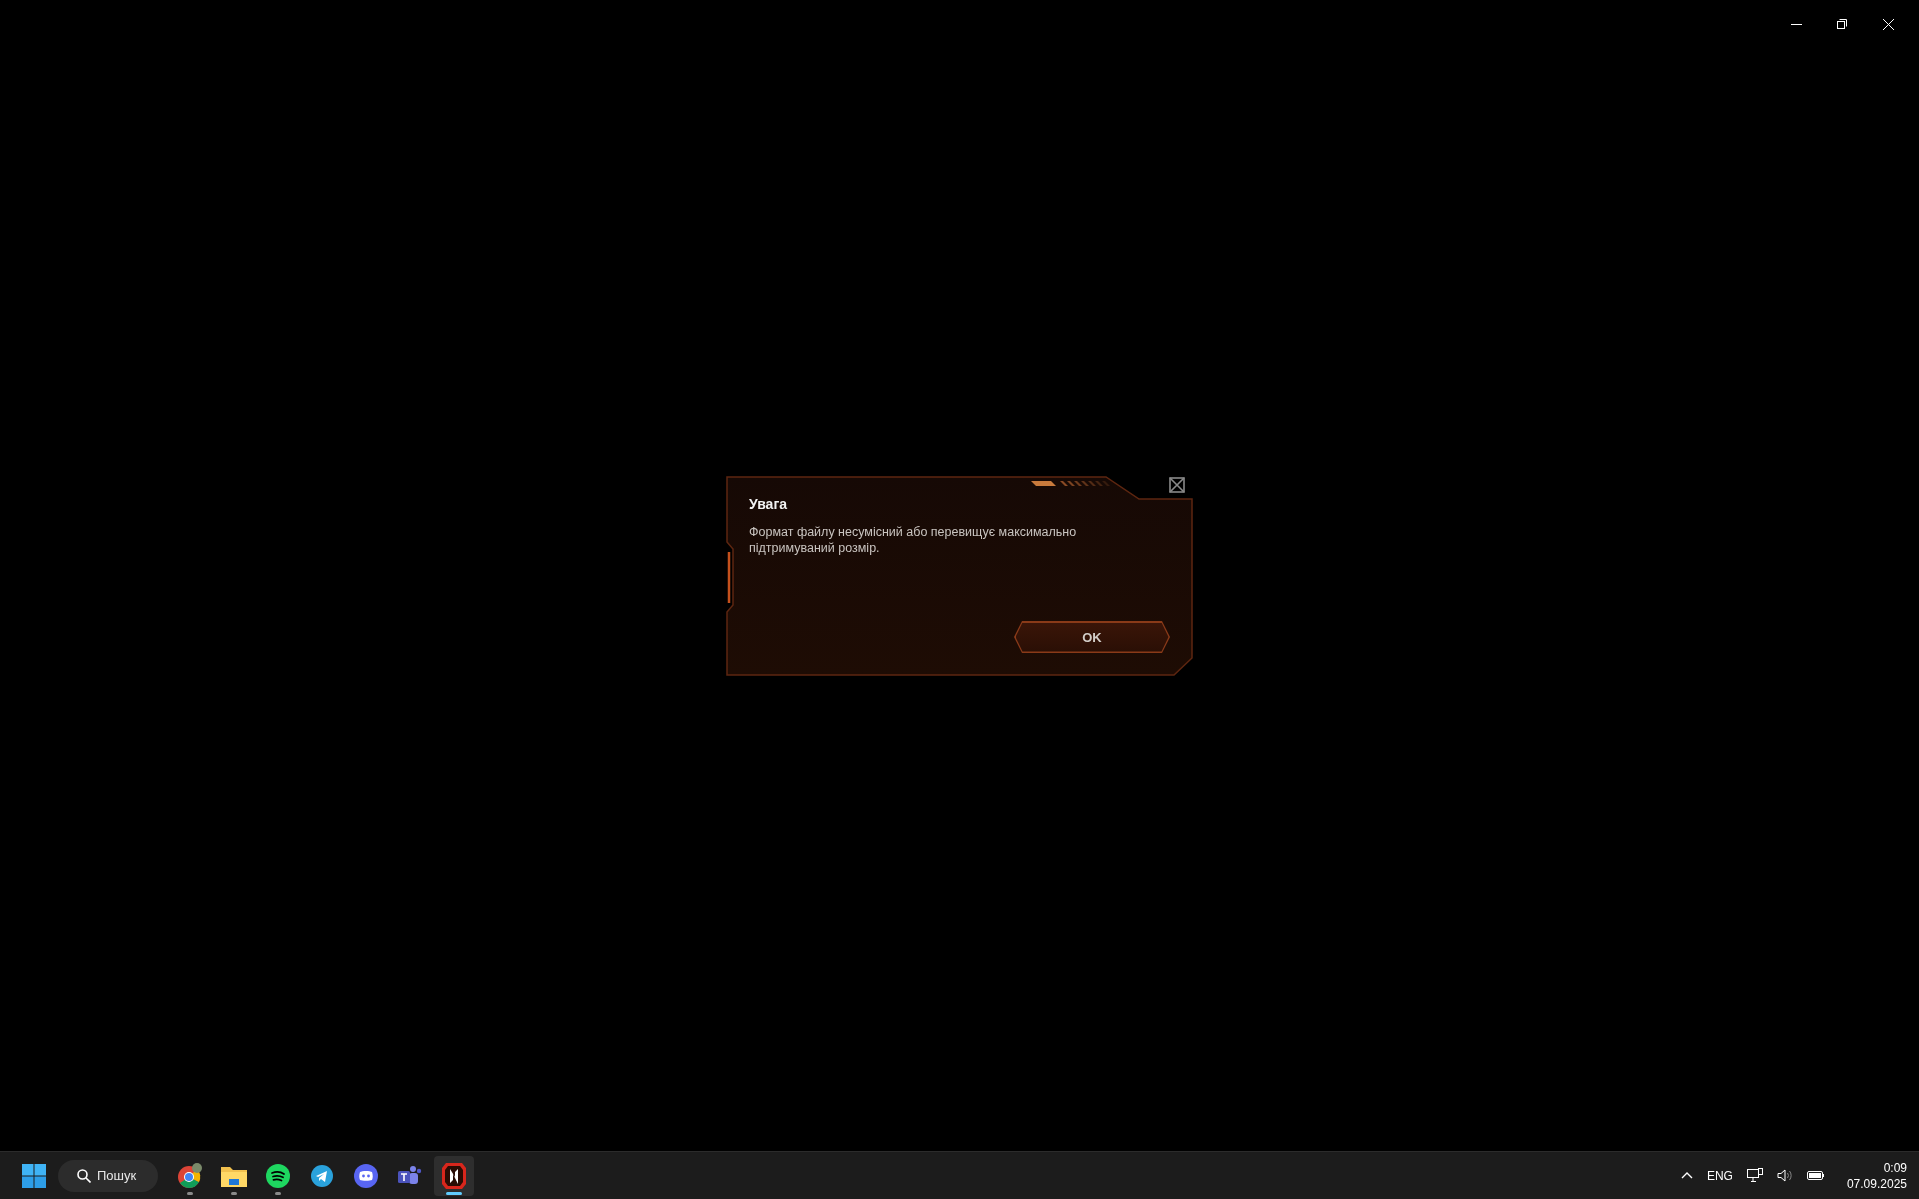 This screenshot has width=1919, height=1199. Describe the element at coordinates (234, 1175) in the screenshot. I see `folder-icon` at that location.